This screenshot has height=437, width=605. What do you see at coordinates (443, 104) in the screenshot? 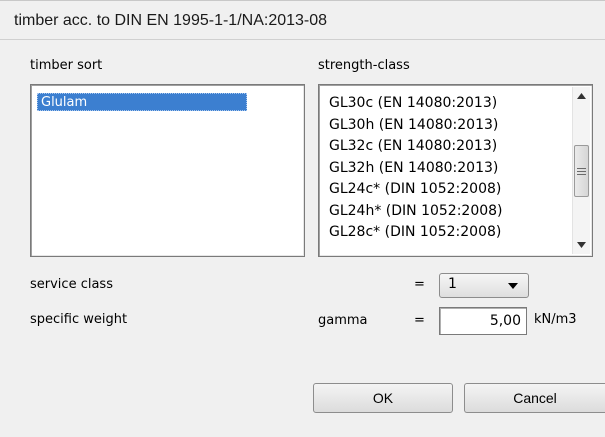
I see `strength-class-item: GL30c (EN 14080:2013)` at bounding box center [443, 104].